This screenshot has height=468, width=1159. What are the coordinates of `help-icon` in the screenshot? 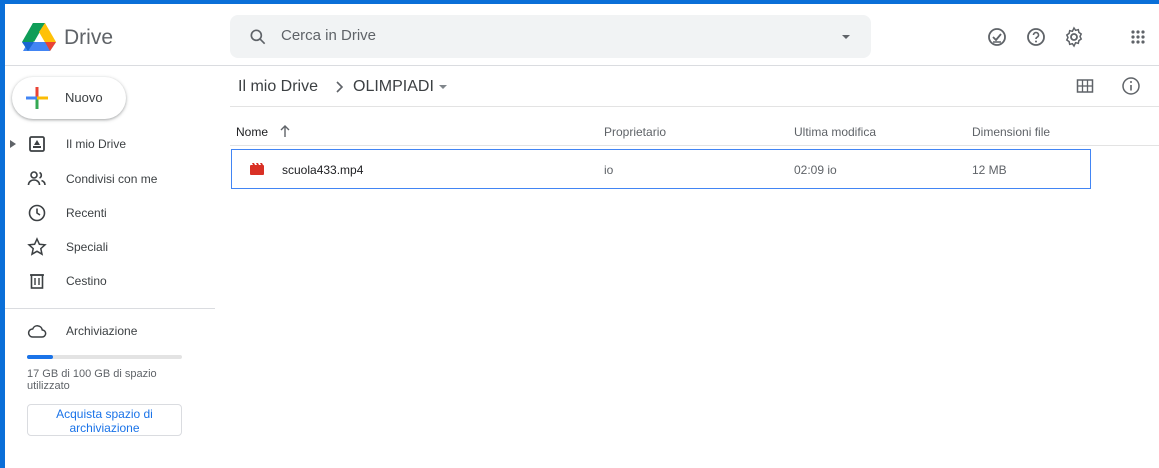 It's located at (1036, 37).